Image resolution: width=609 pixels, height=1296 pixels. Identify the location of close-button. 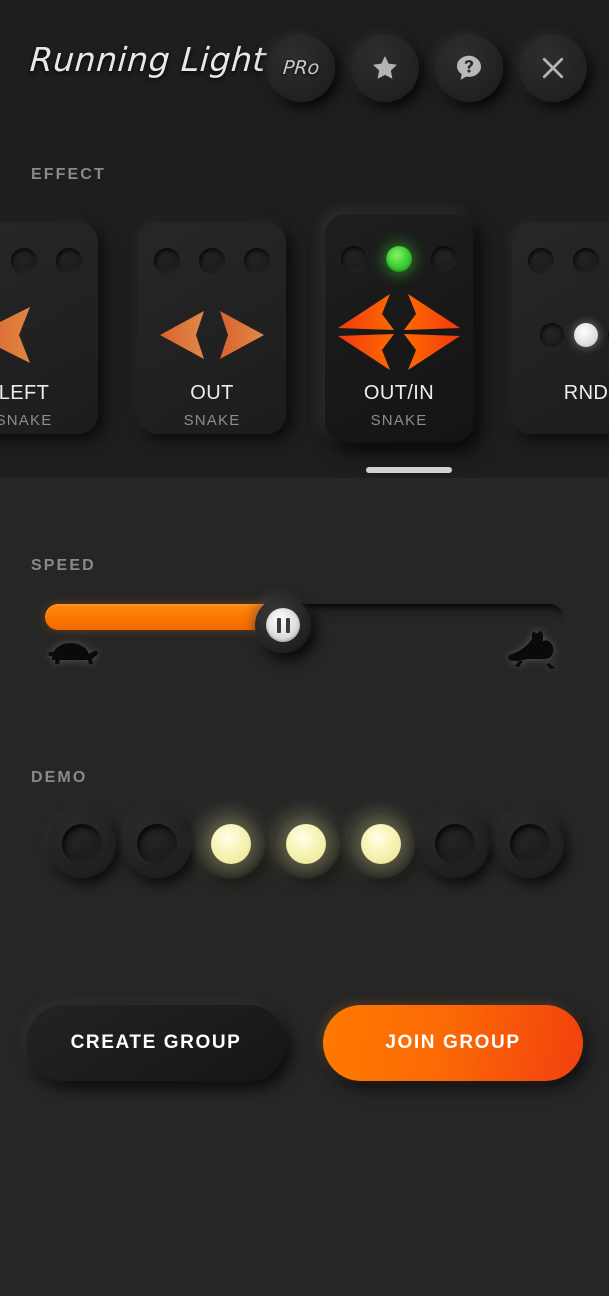
(553, 68).